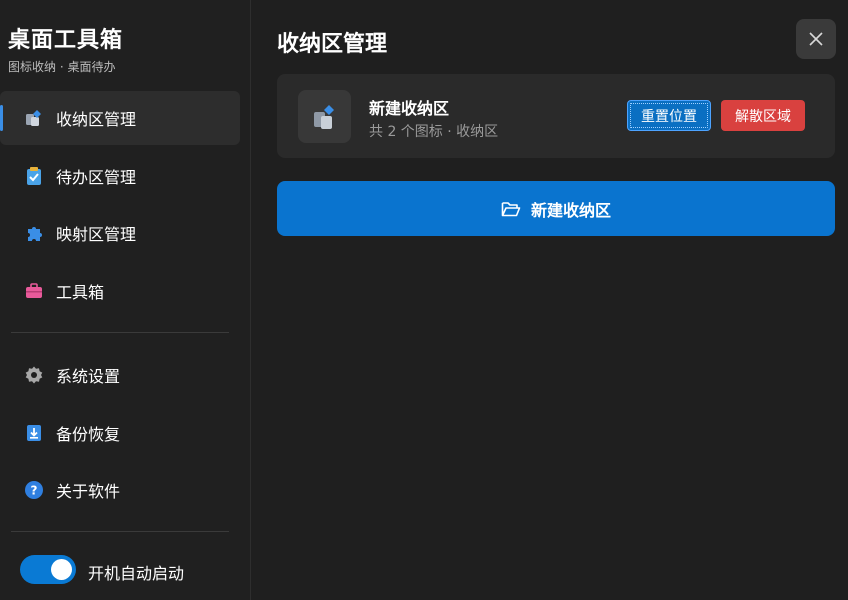 The width and height of the screenshot is (848, 600). What do you see at coordinates (96, 177) in the screenshot?
I see `sidebar-item-label: 待办区管理` at bounding box center [96, 177].